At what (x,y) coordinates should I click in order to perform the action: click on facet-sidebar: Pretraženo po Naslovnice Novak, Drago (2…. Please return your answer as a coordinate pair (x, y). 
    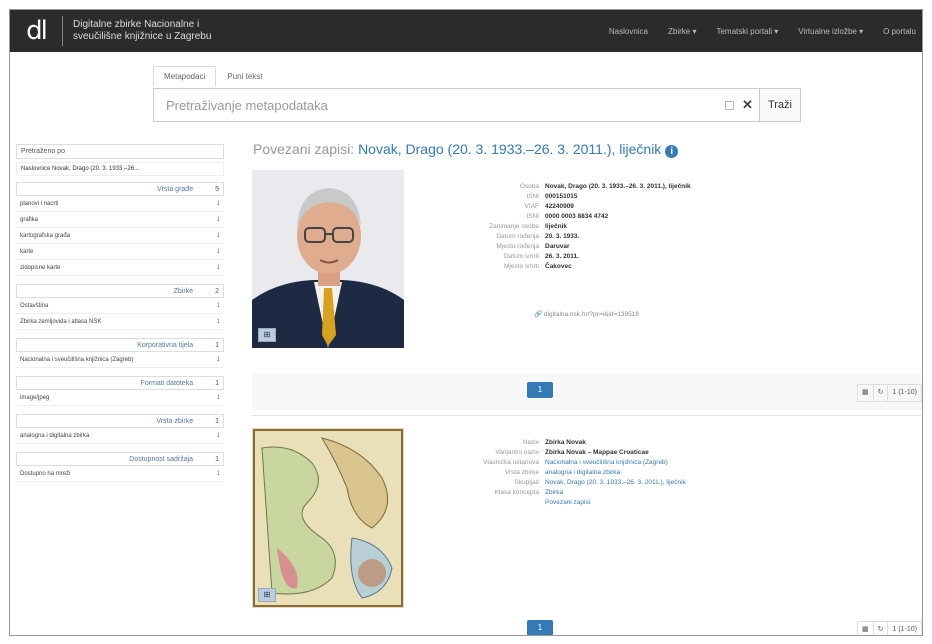
    Looking at the image, I should click on (119, 315).